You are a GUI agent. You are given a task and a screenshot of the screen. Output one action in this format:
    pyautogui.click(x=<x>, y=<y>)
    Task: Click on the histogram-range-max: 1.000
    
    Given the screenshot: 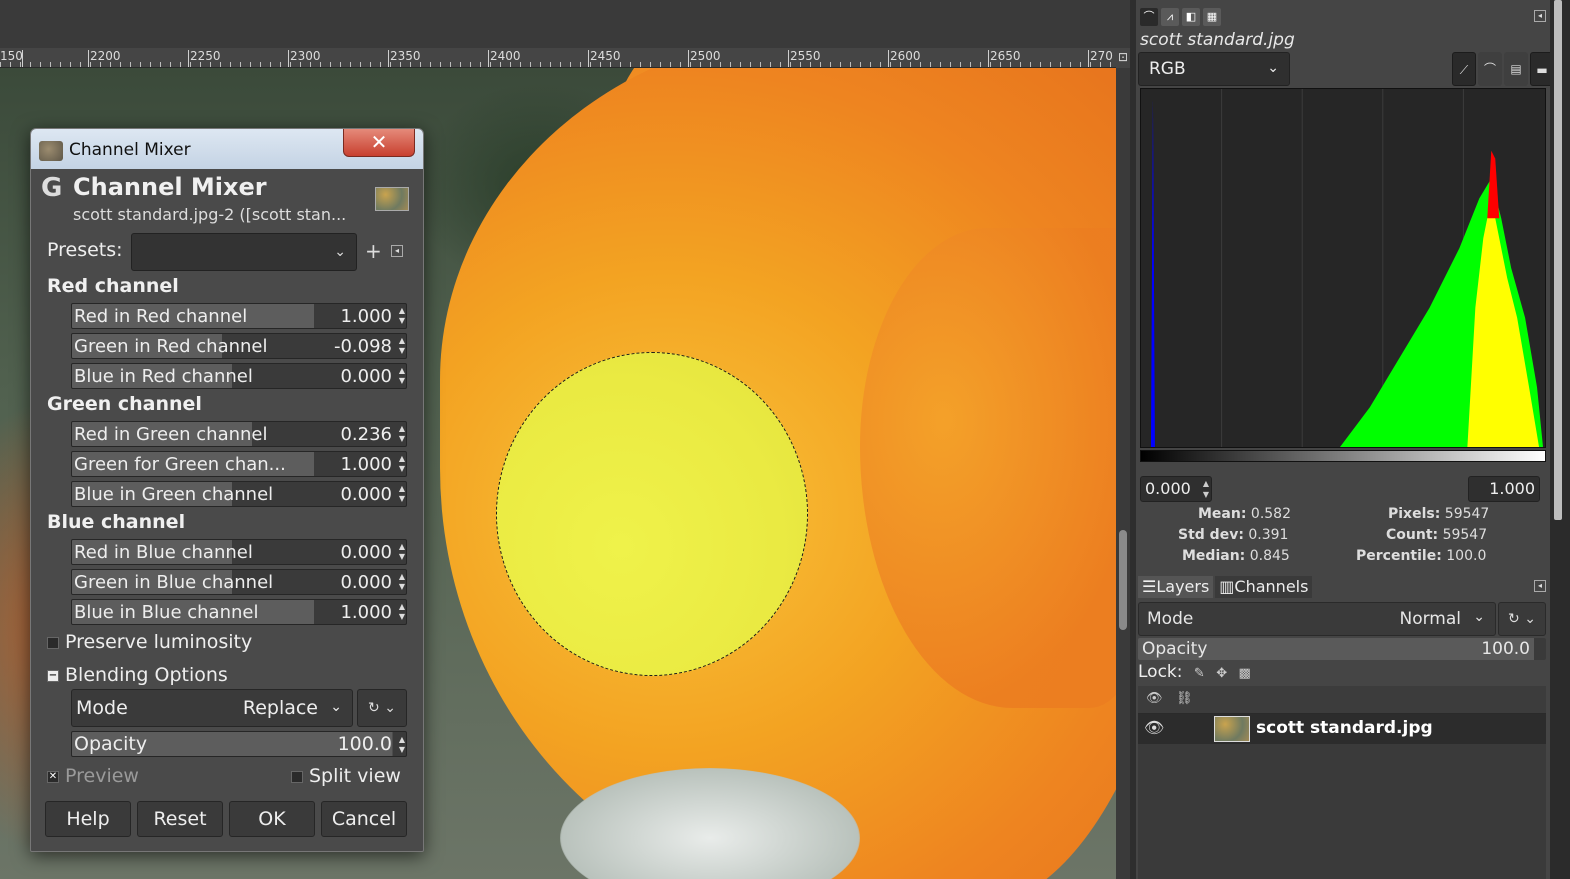 What is the action you would take?
    pyautogui.click(x=1504, y=489)
    